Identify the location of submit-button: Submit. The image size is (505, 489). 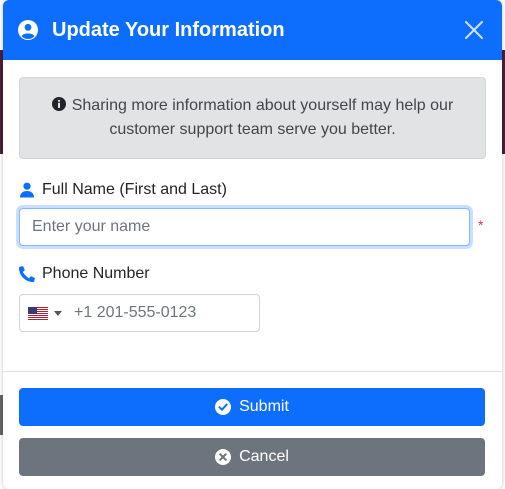
(252, 407).